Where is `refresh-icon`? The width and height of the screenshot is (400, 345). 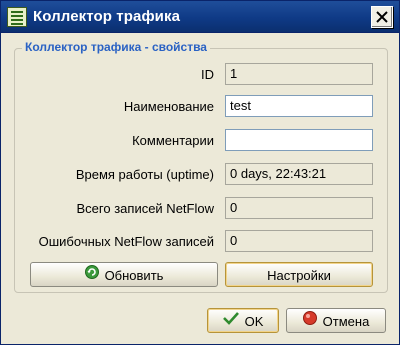
refresh-icon is located at coordinates (91, 274).